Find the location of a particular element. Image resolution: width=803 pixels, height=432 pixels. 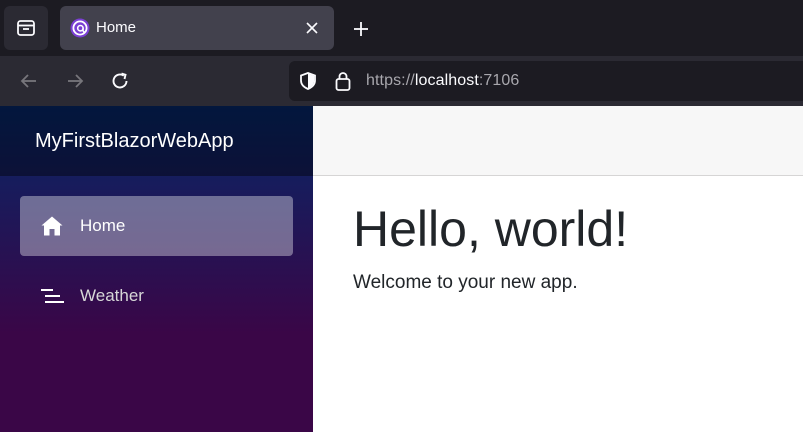

blazor-favicon-icon is located at coordinates (80, 28).